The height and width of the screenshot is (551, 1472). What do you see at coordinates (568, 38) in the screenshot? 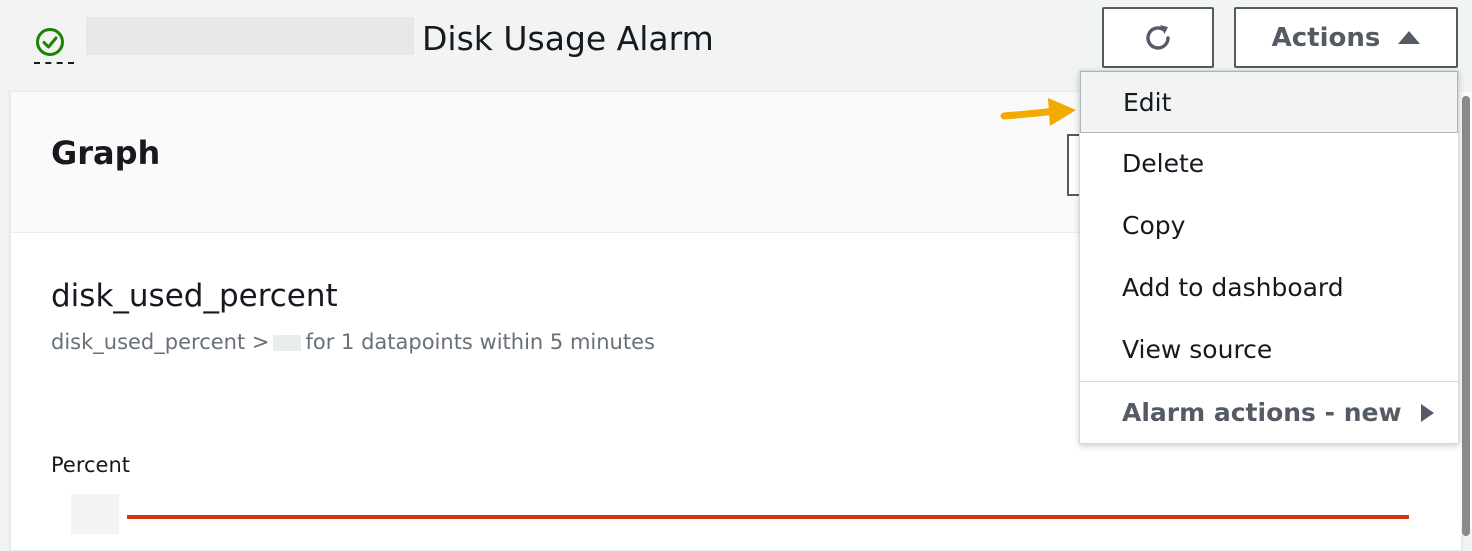
I see `alarm-title: Disk Usage Alarm` at bounding box center [568, 38].